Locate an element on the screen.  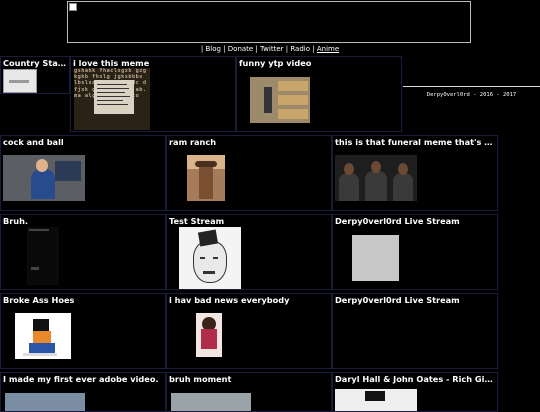
video-card: Bruh. is located at coordinates (83, 252).